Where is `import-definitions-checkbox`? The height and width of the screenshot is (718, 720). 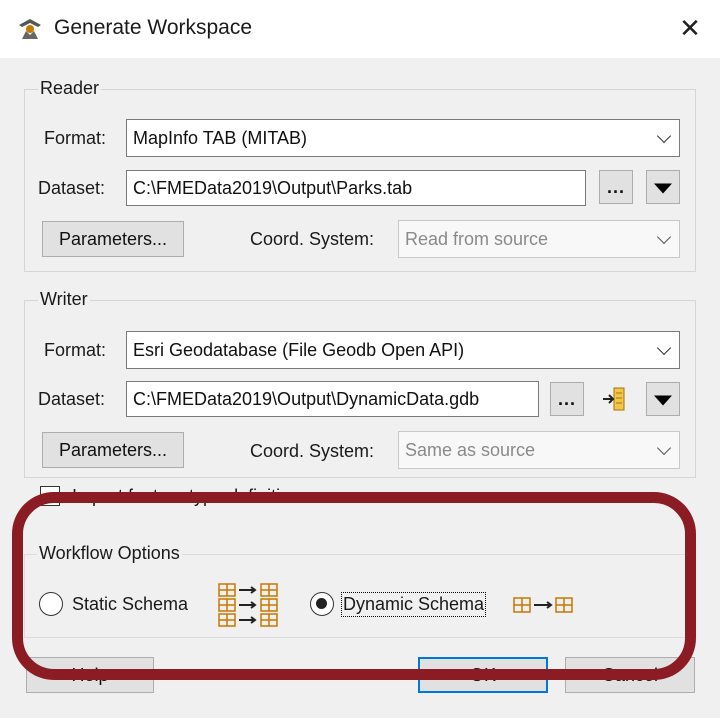 import-definitions-checkbox is located at coordinates (50, 496).